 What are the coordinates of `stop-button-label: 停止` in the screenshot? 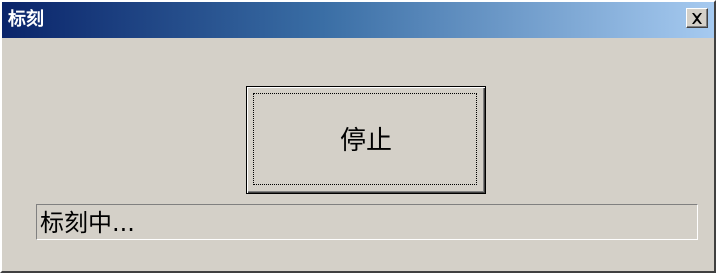 It's located at (365, 140).